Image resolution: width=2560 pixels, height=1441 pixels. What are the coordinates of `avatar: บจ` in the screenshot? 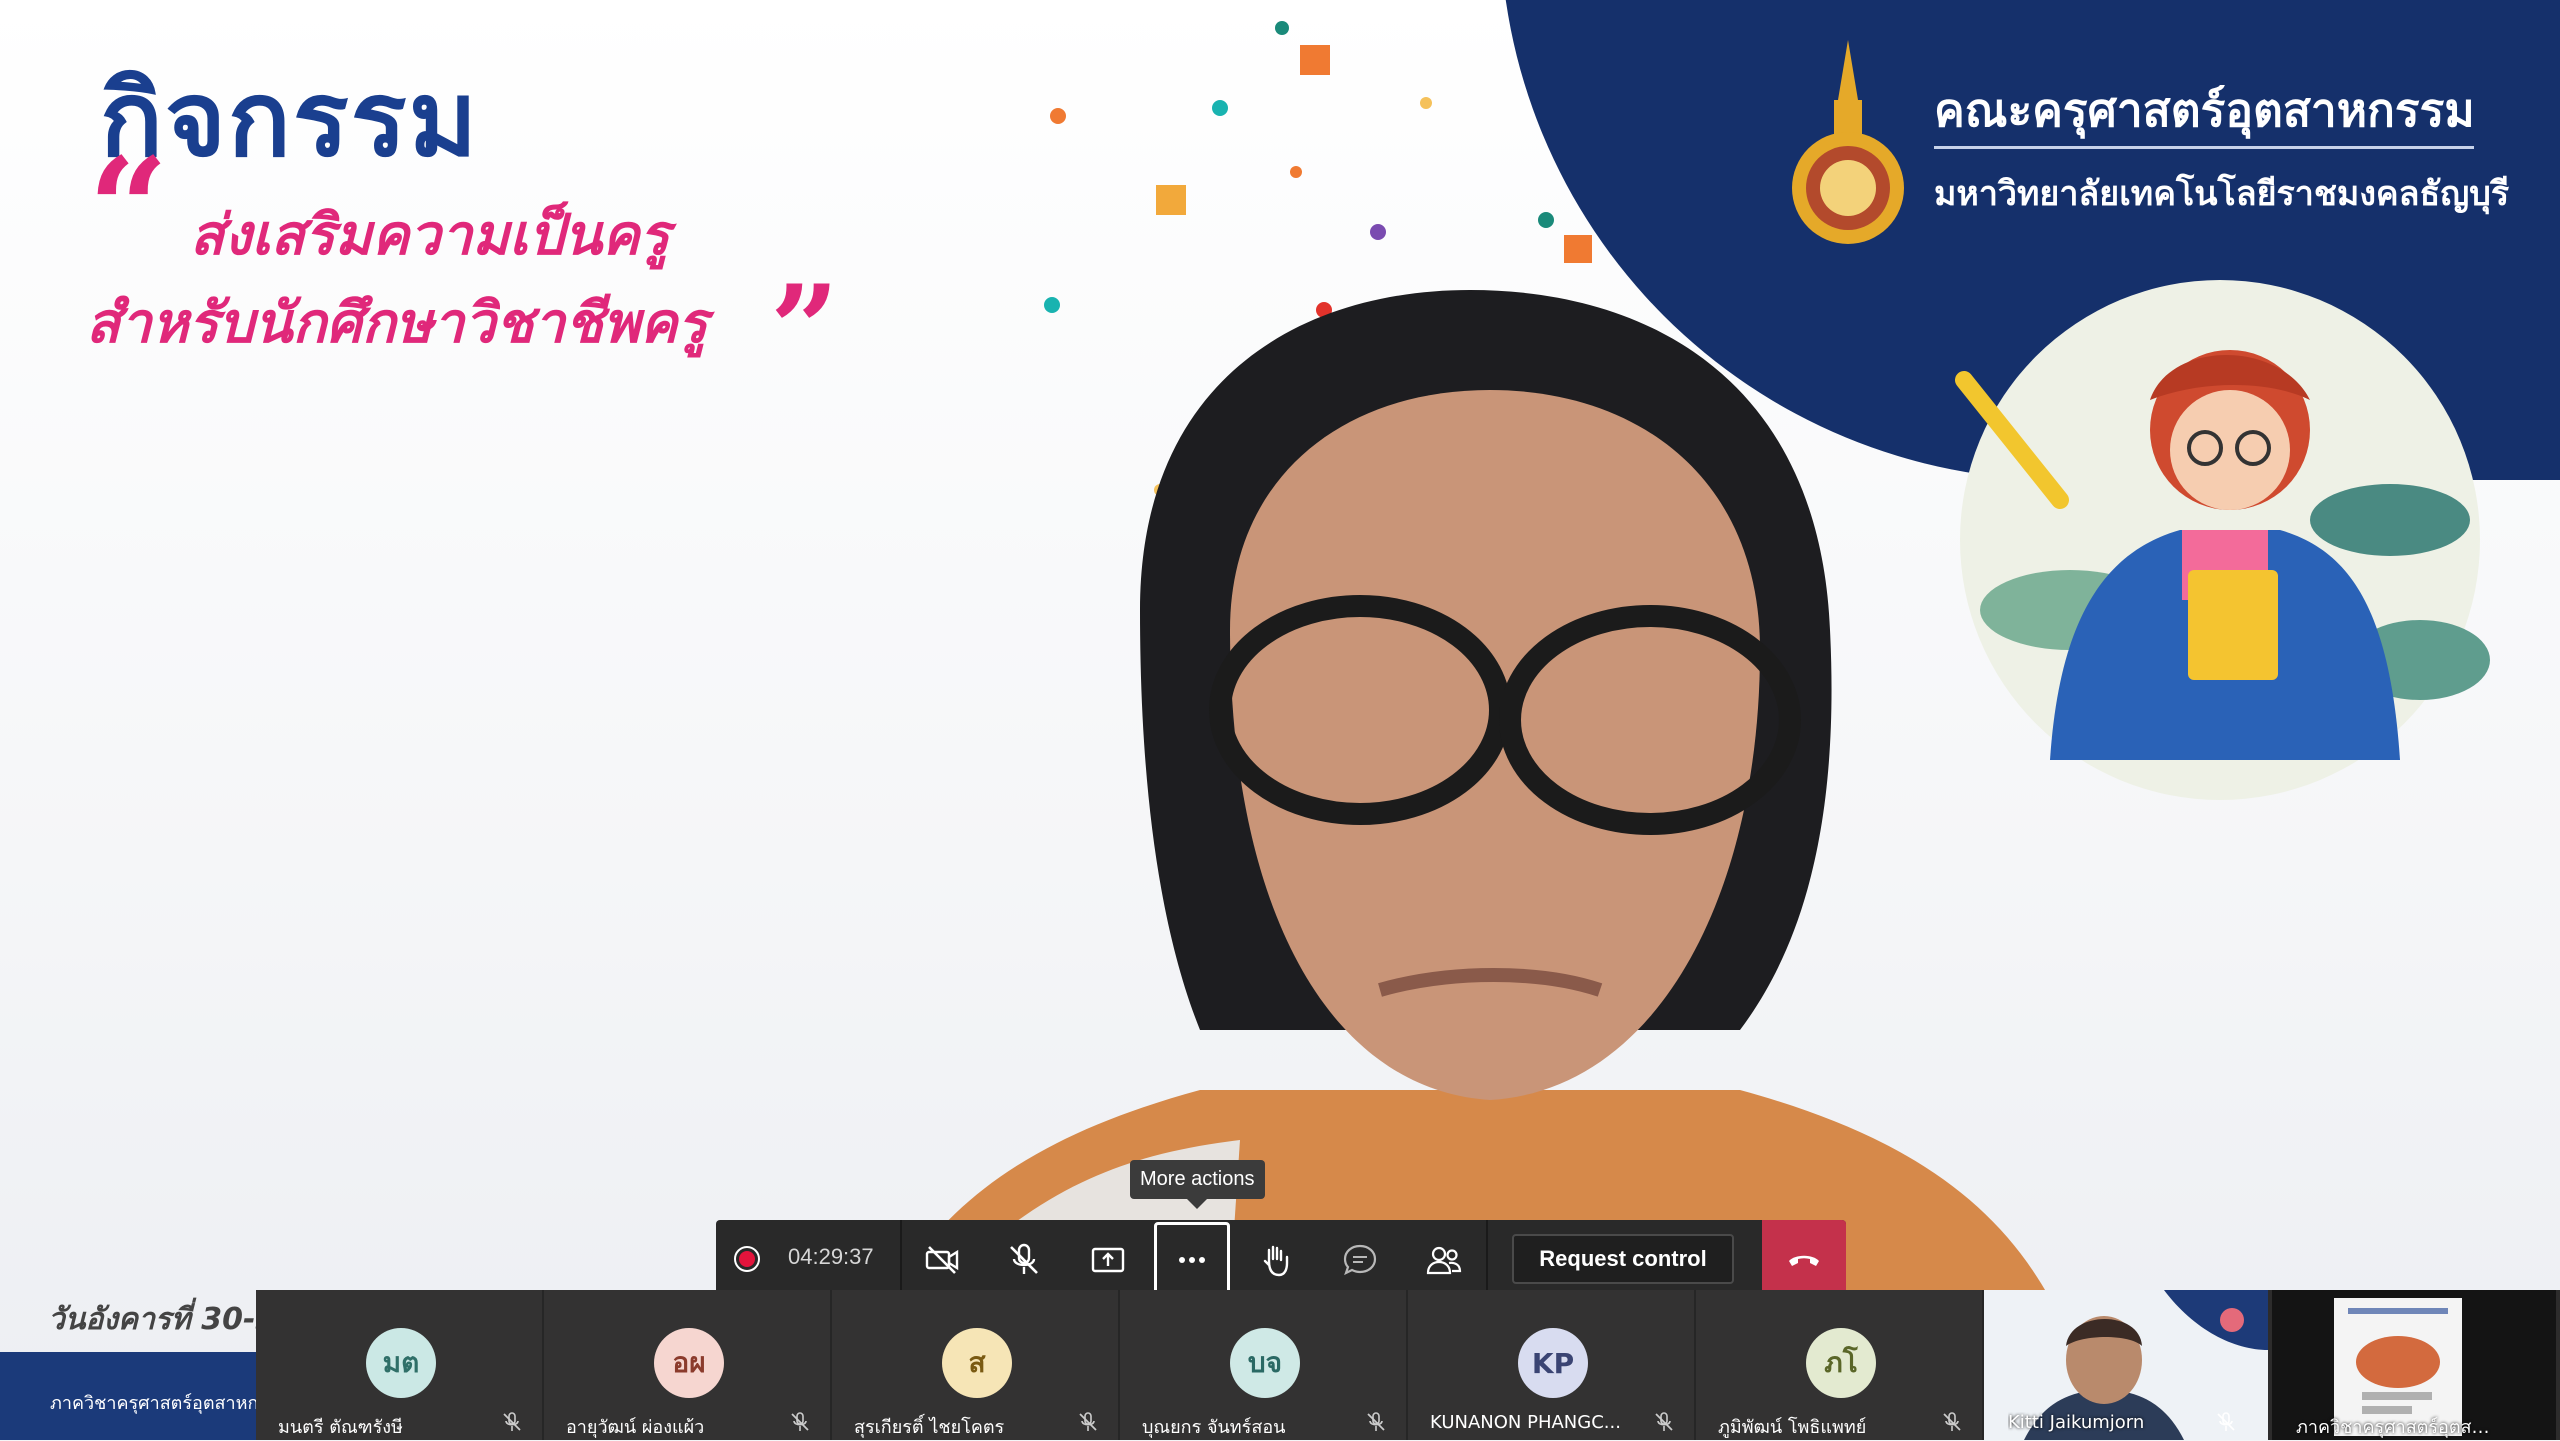 It's located at (1265, 1363).